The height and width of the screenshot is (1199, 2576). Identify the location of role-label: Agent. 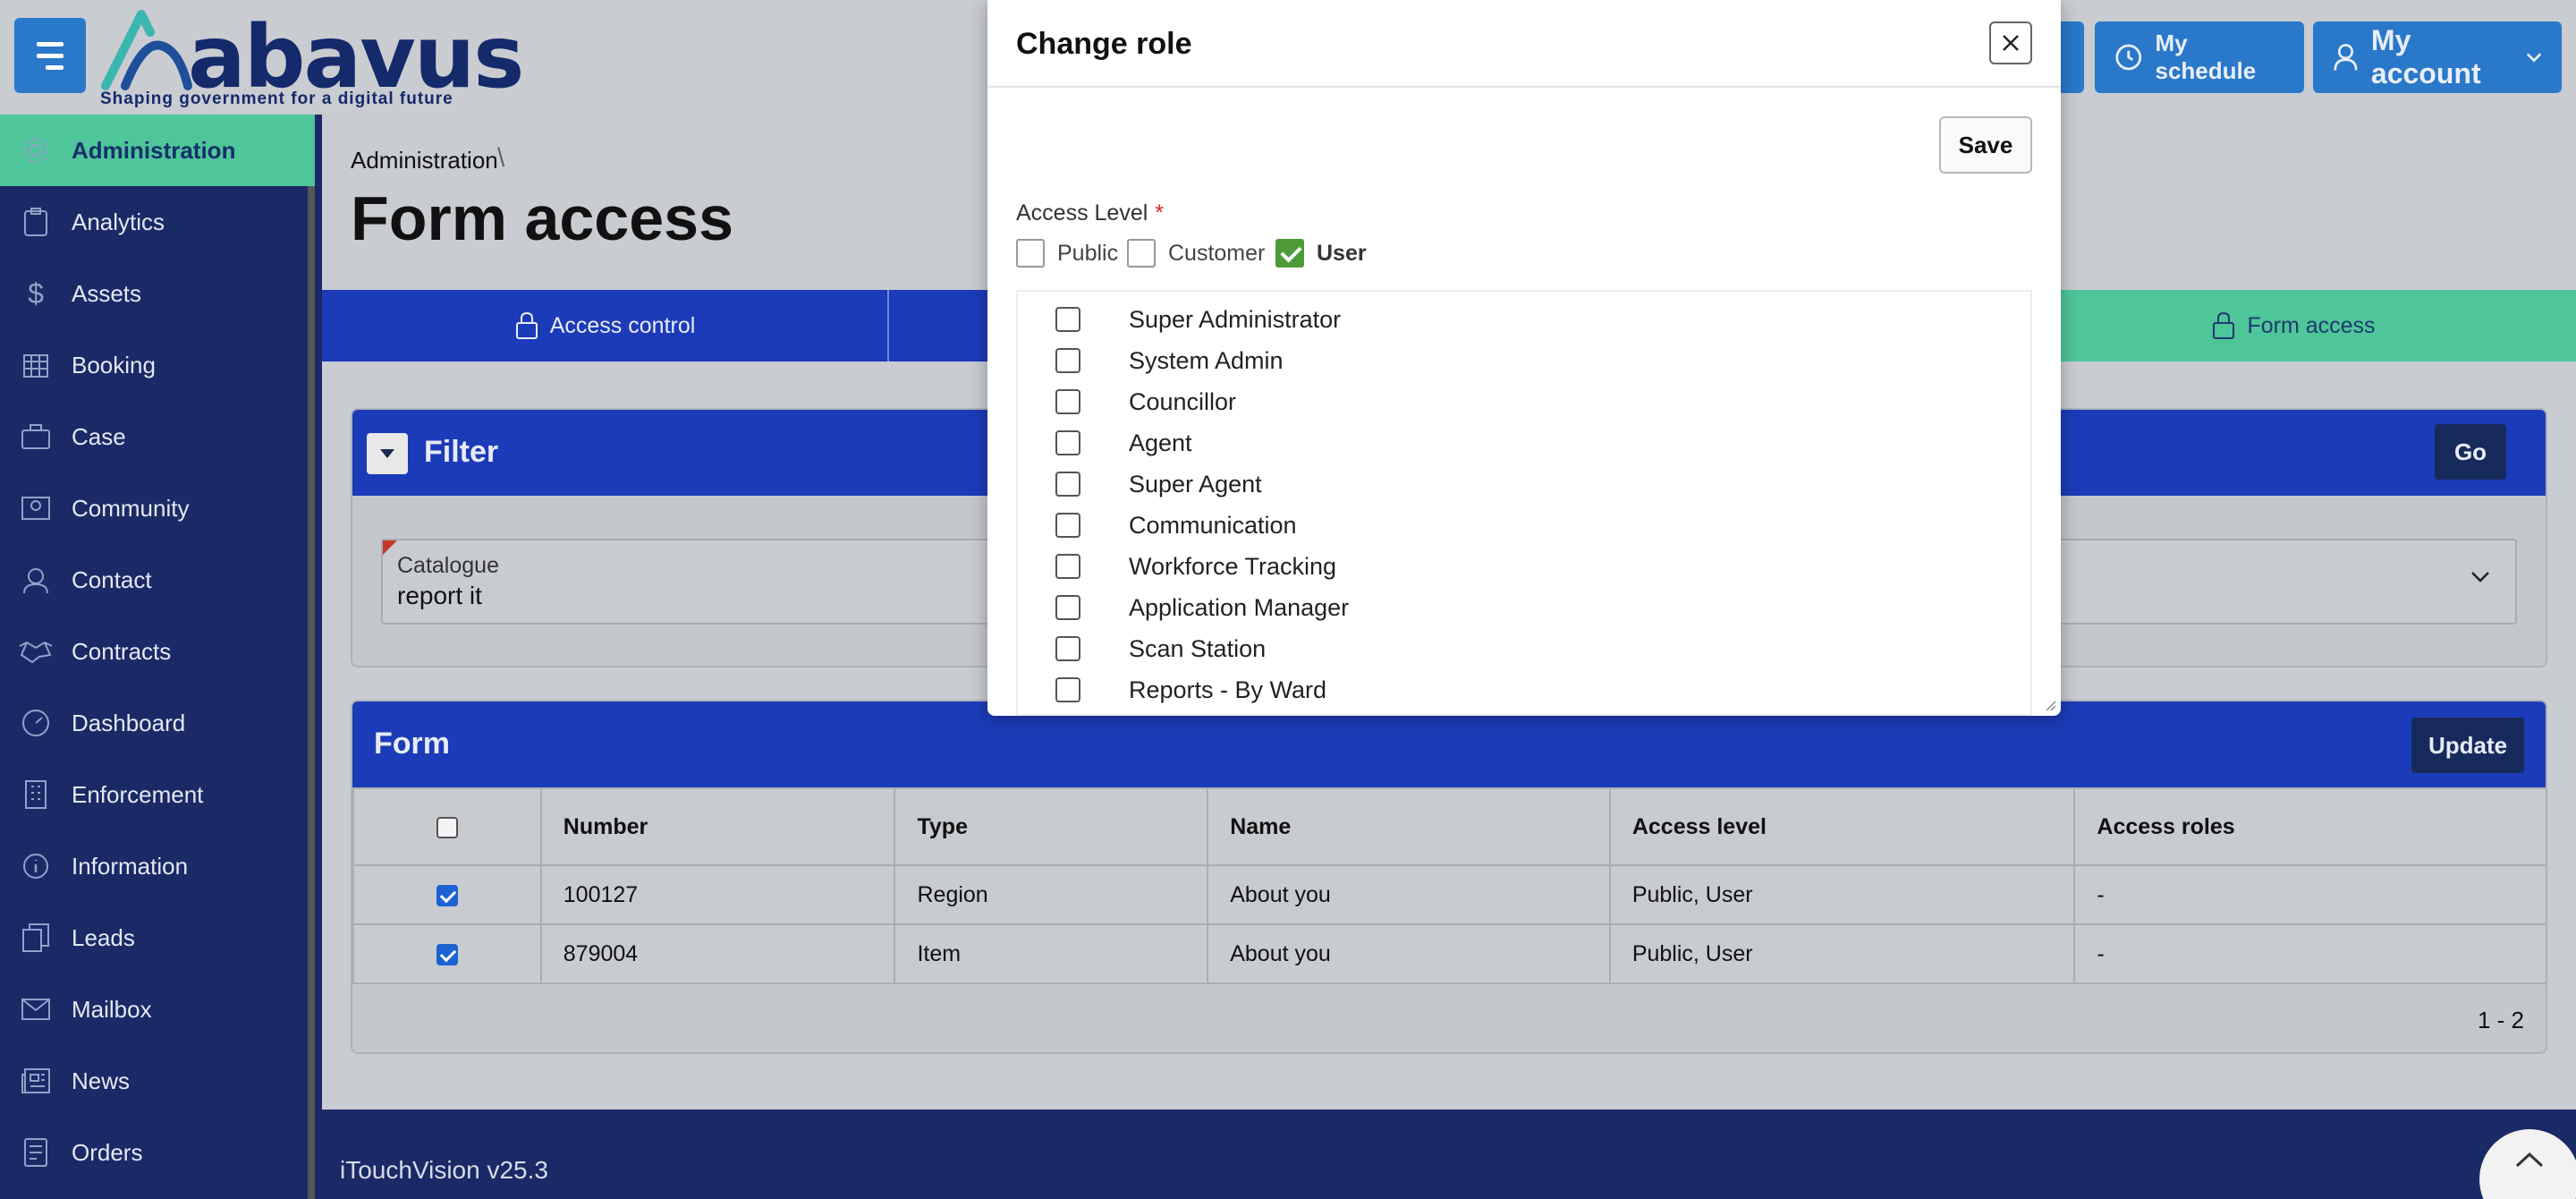
(1160, 442).